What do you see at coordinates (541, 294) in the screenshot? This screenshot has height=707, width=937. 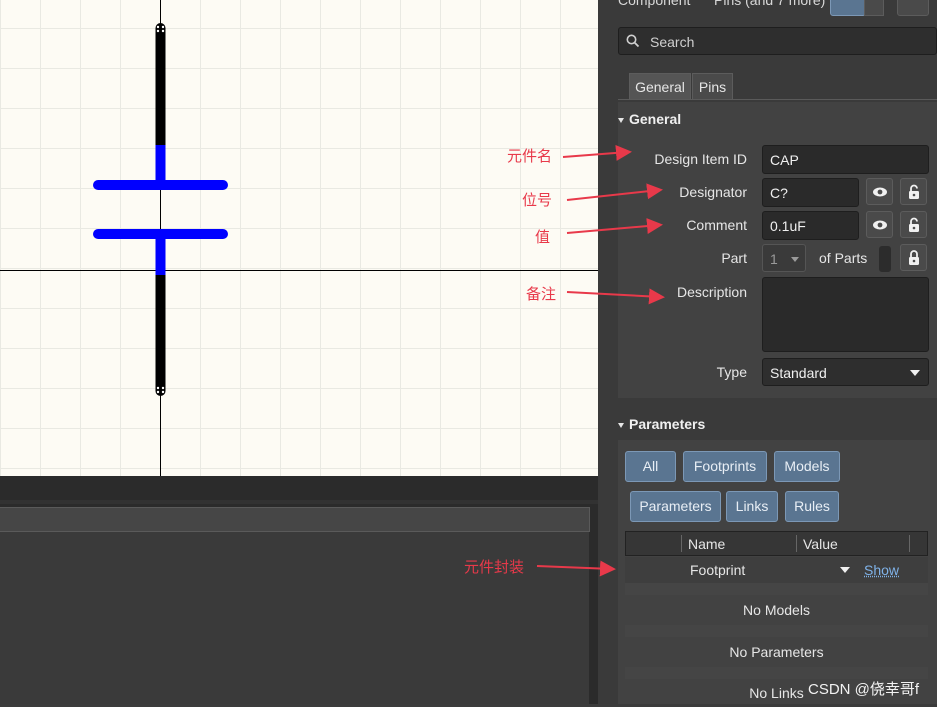 I see `annotation-description: 备注` at bounding box center [541, 294].